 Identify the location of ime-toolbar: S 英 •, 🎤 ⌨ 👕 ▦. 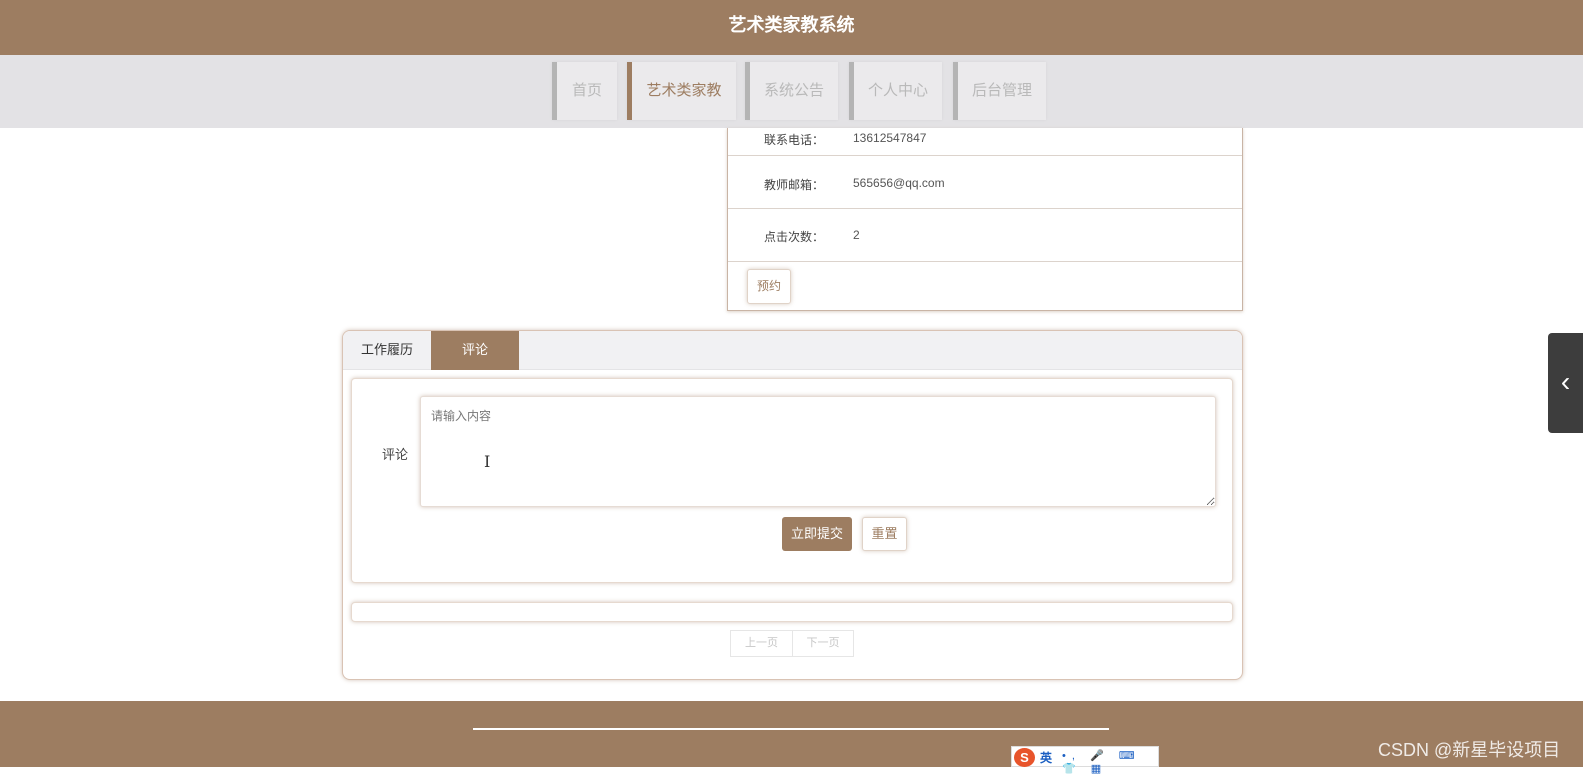
(1085, 760).